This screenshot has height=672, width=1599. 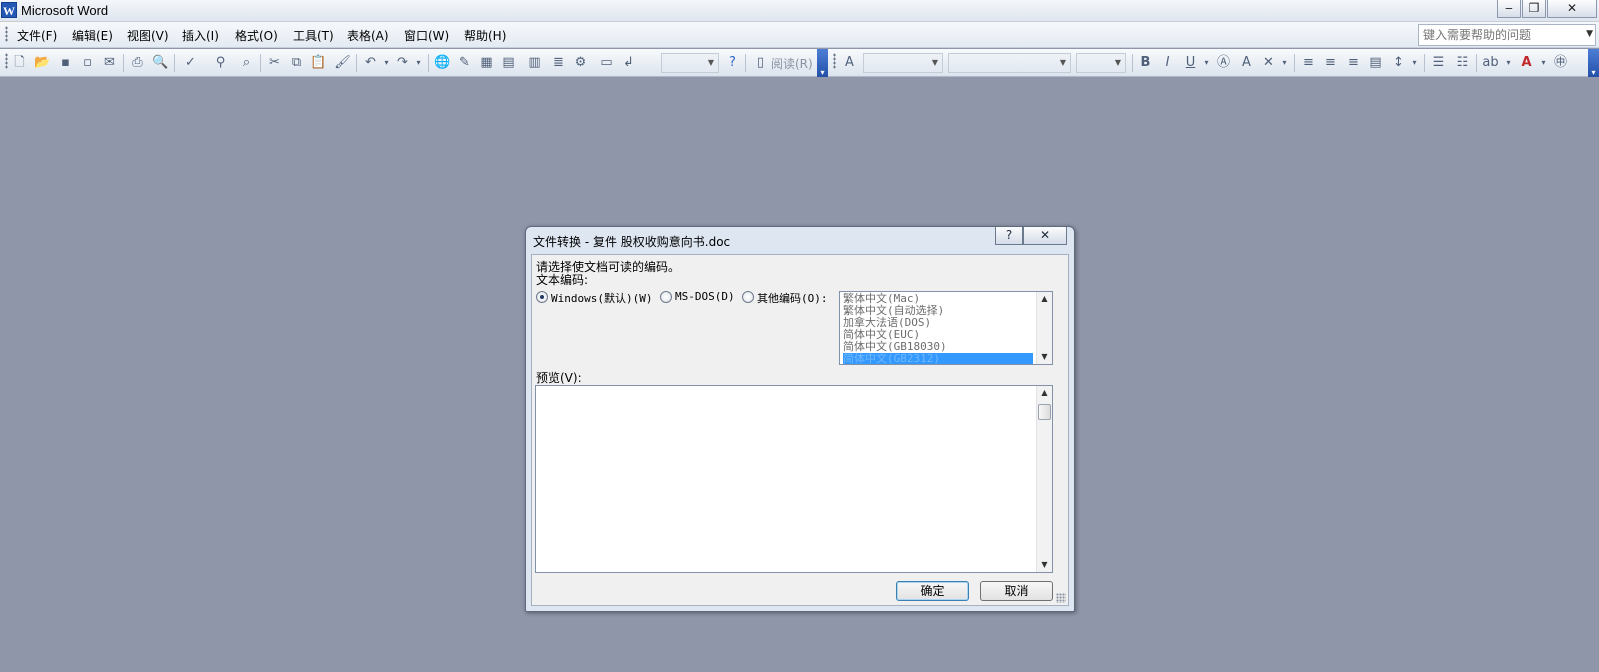 What do you see at coordinates (87, 62) in the screenshot?
I see `permission-icon: ▫` at bounding box center [87, 62].